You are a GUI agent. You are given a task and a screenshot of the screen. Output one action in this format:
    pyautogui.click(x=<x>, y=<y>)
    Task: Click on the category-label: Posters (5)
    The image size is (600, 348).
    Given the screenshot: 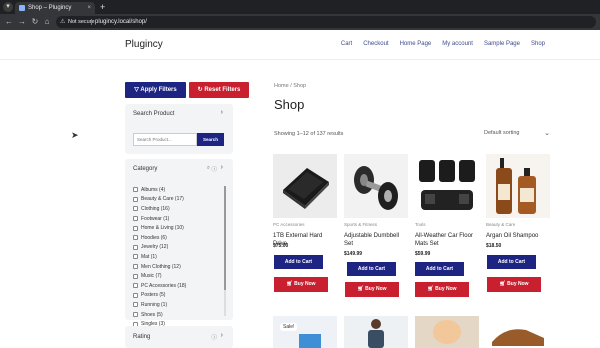 What is the action you would take?
    pyautogui.click(x=153, y=295)
    